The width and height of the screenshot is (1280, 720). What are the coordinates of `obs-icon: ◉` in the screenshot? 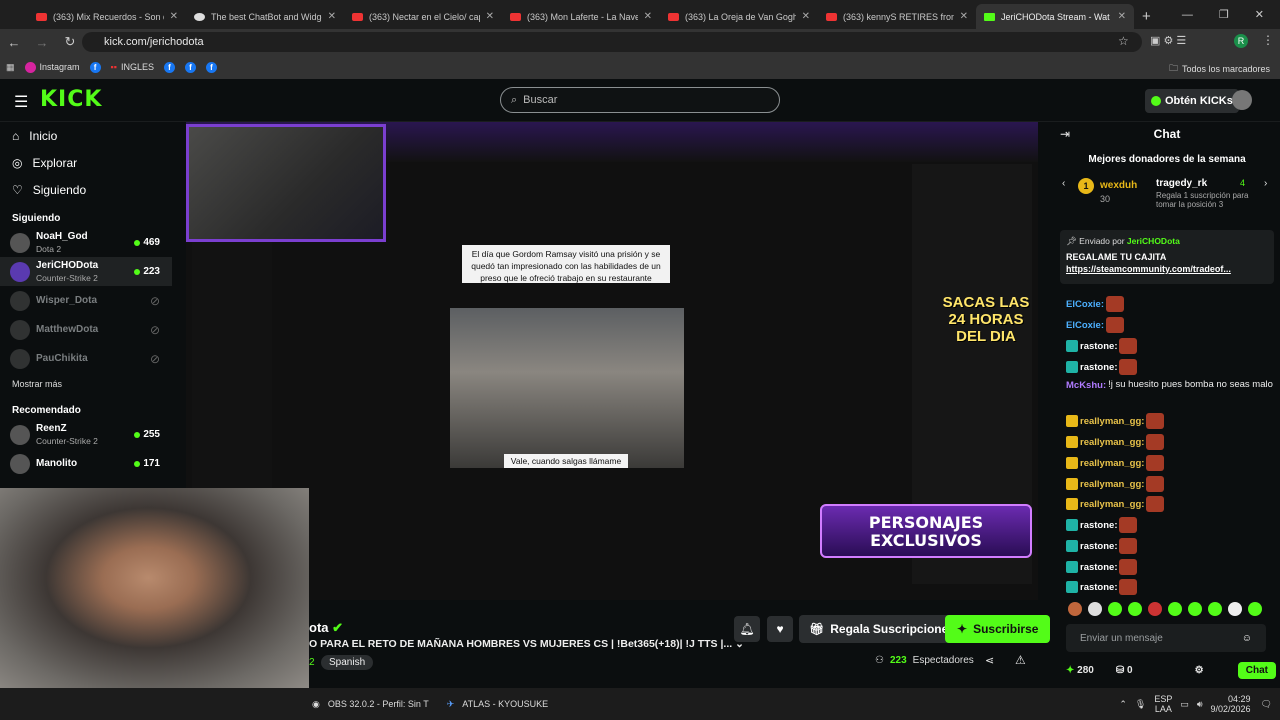 It's located at (316, 704).